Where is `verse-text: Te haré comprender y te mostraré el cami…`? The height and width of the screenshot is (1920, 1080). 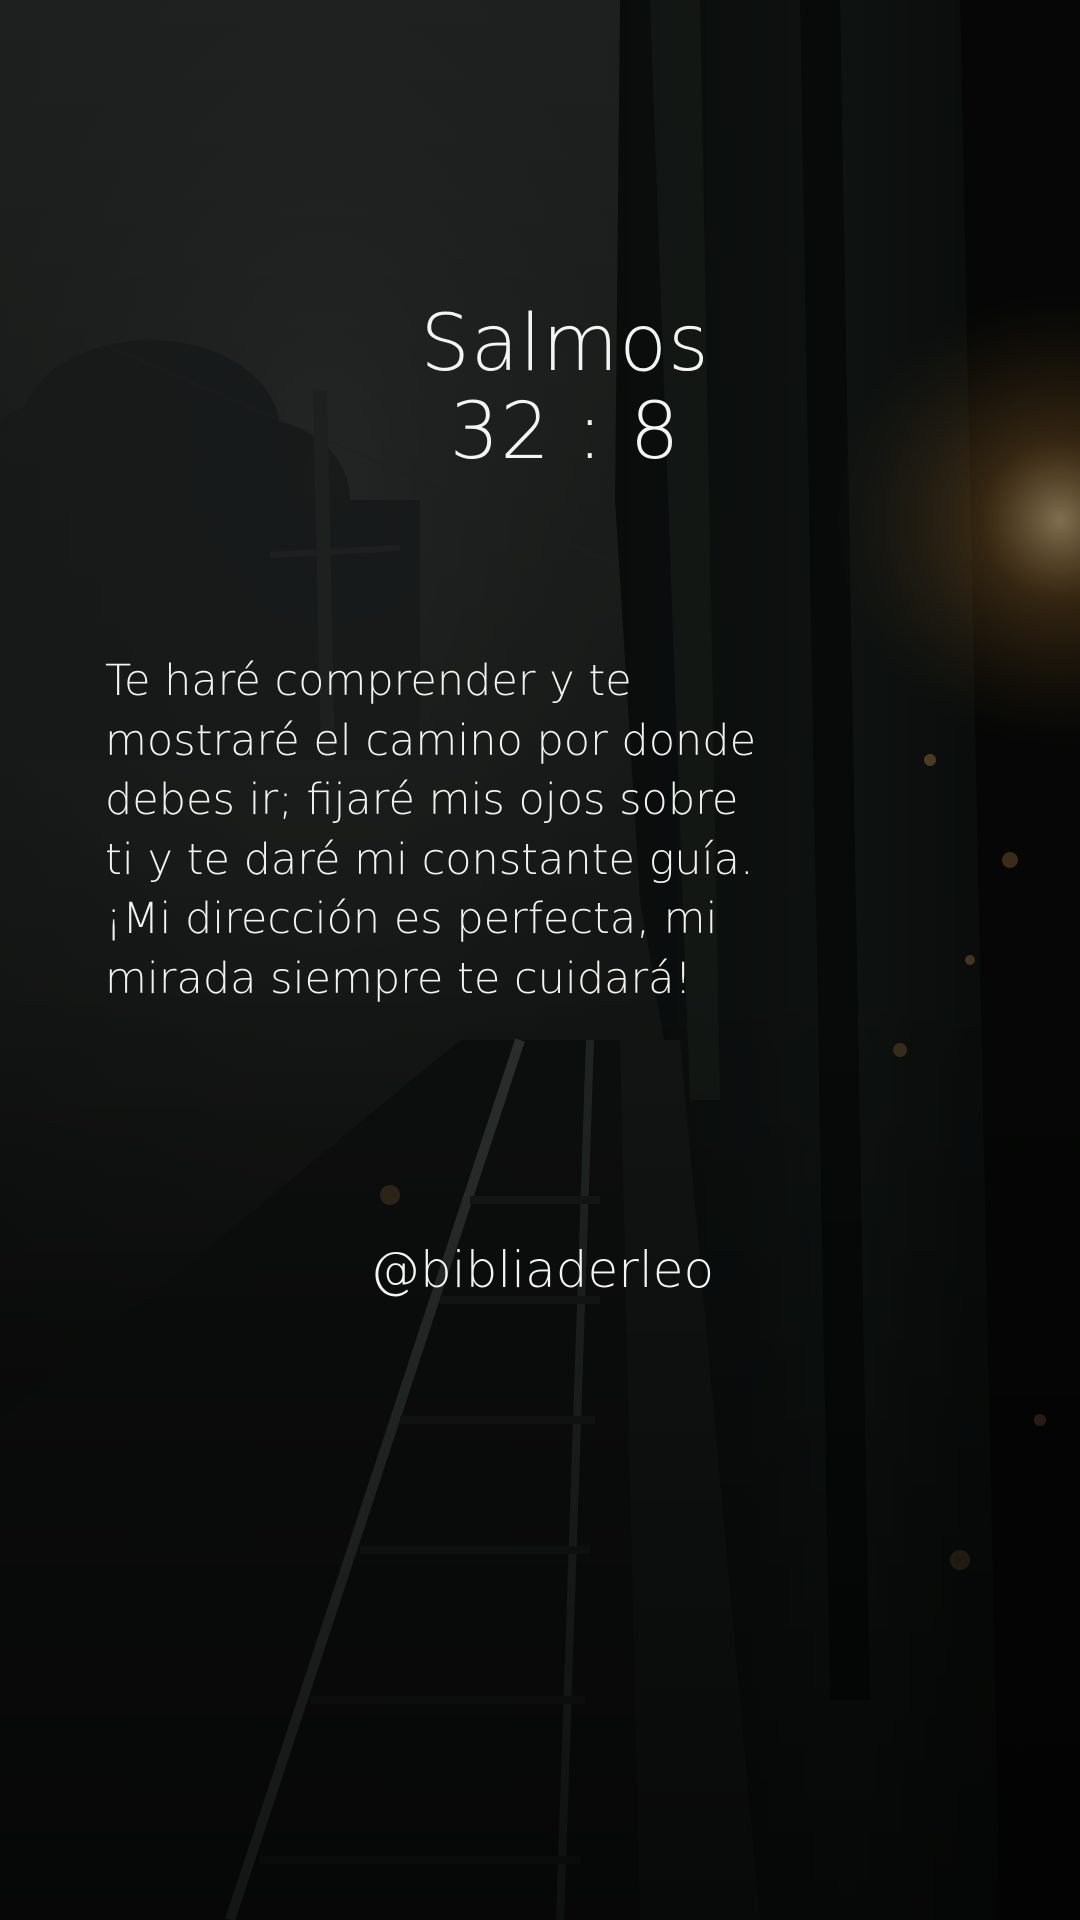 verse-text: Te haré comprender y te mostraré el cami… is located at coordinates (455, 830).